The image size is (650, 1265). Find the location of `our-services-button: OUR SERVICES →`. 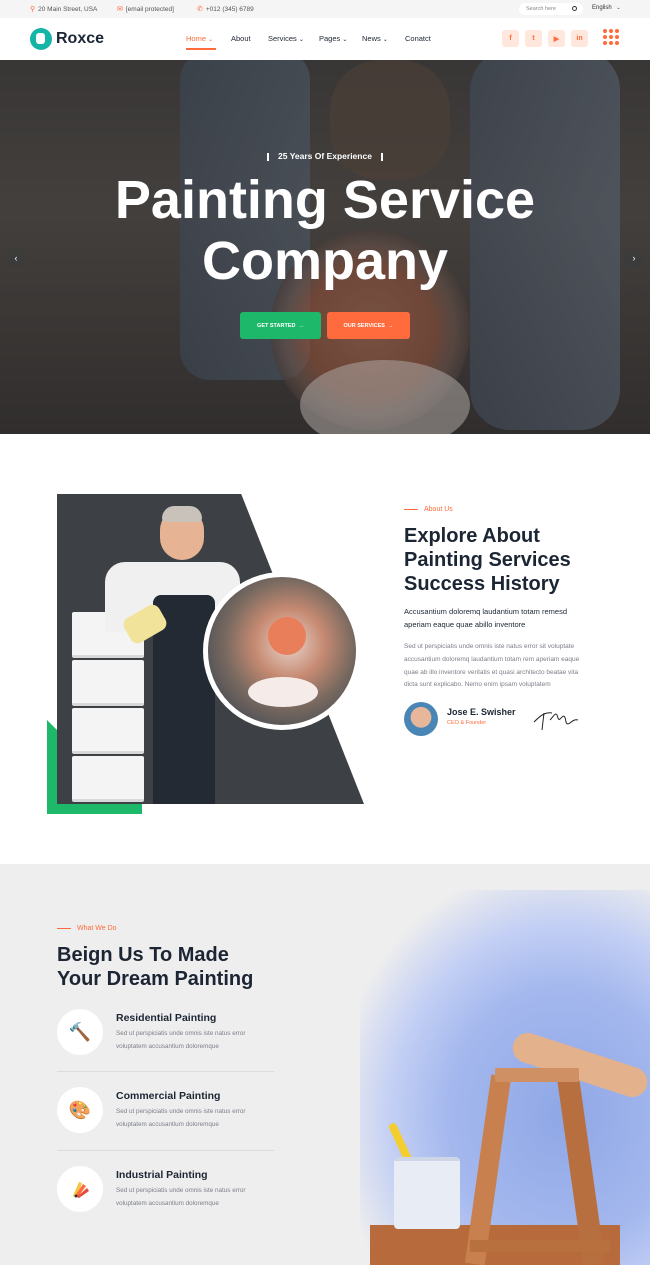

our-services-button: OUR SERVICES → is located at coordinates (368, 325).